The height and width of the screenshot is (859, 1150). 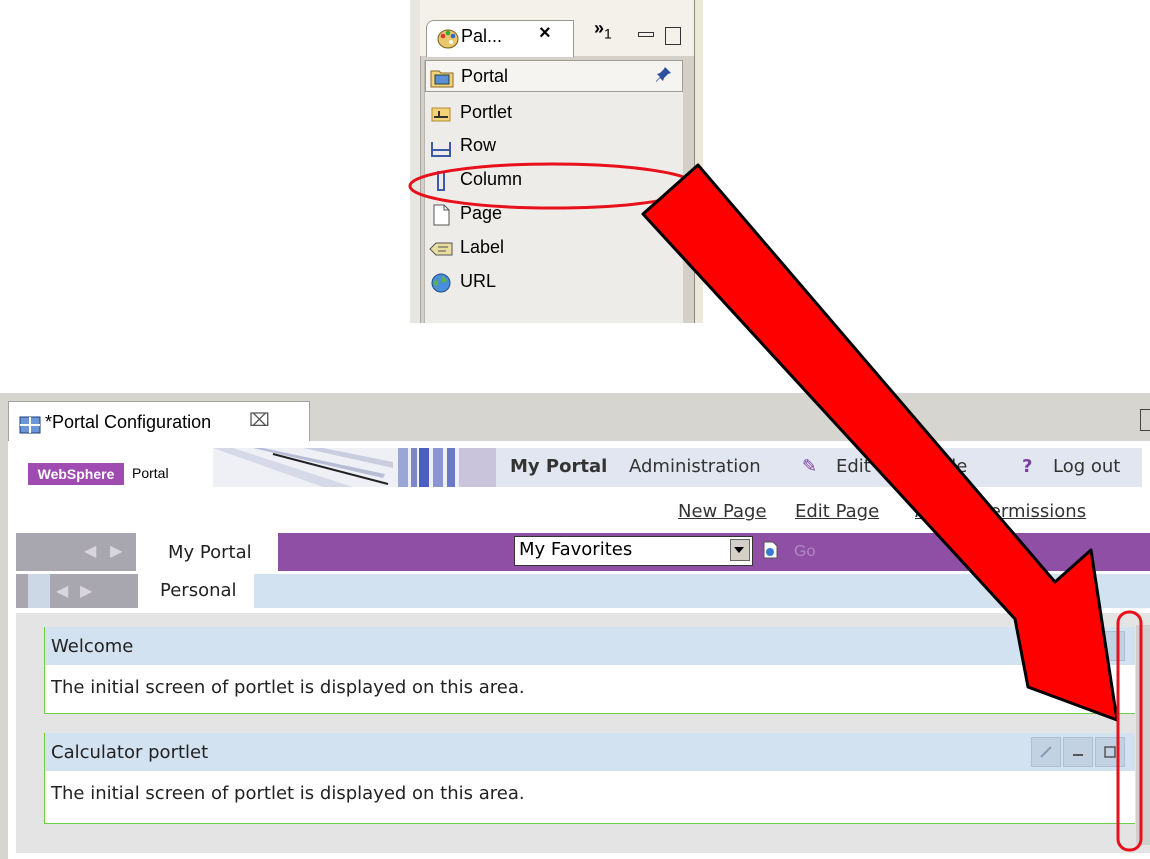 I want to click on palette-item-label: Portal, so click(x=485, y=76).